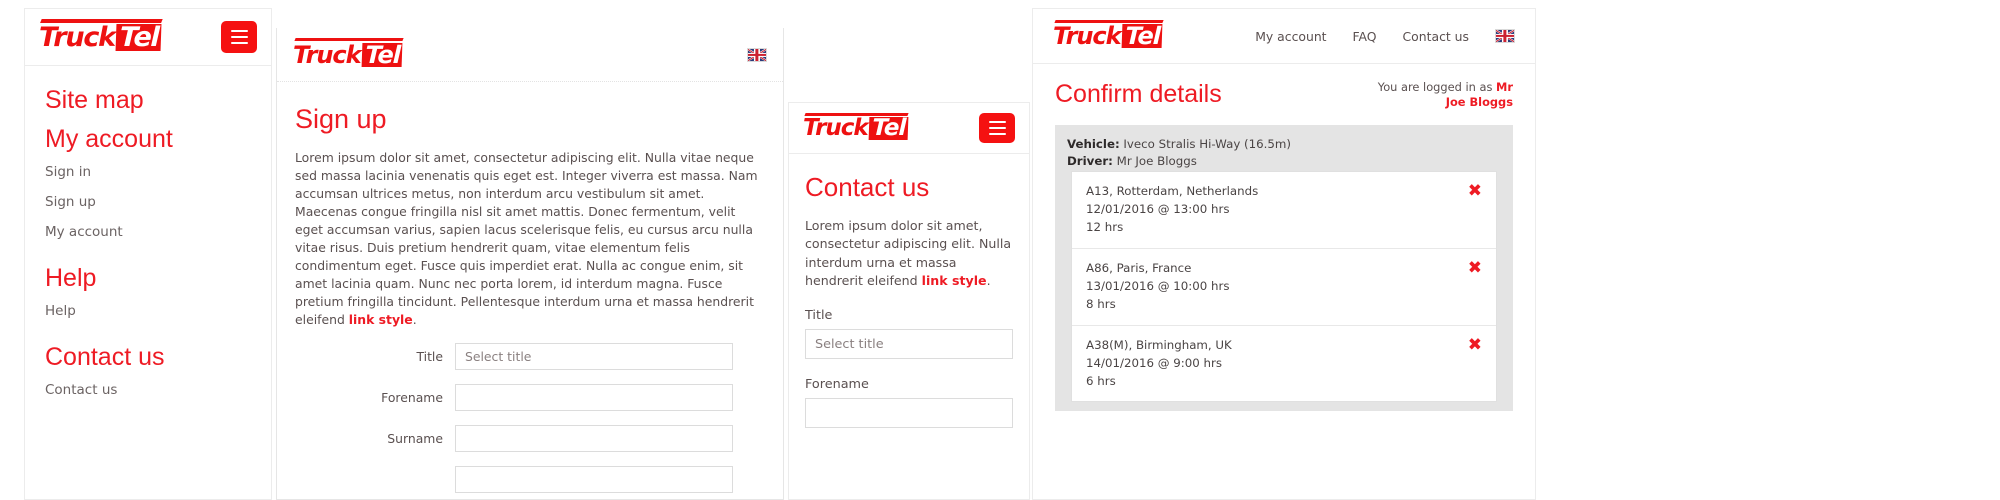  What do you see at coordinates (148, 390) in the screenshot?
I see `sidebar-item-contact-us: Contact us` at bounding box center [148, 390].